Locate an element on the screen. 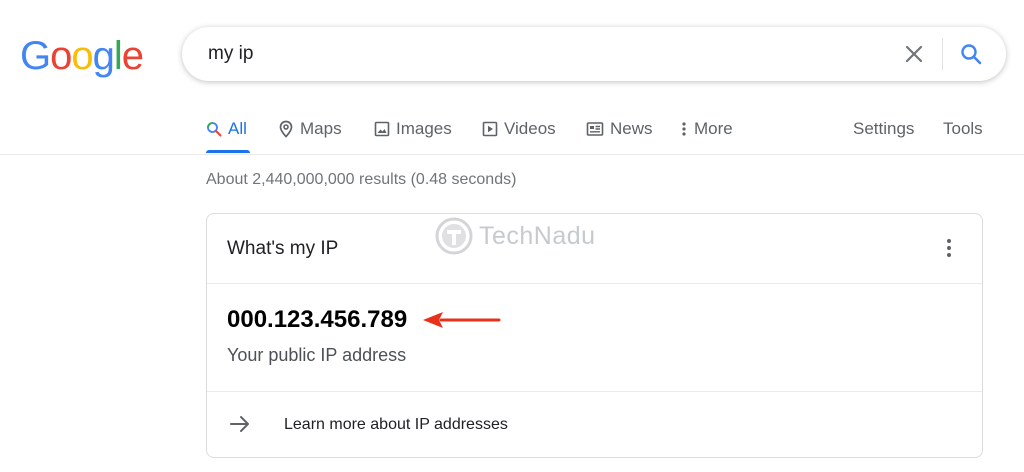 This screenshot has height=472, width=1024. logo-letter: l is located at coordinates (118, 56).